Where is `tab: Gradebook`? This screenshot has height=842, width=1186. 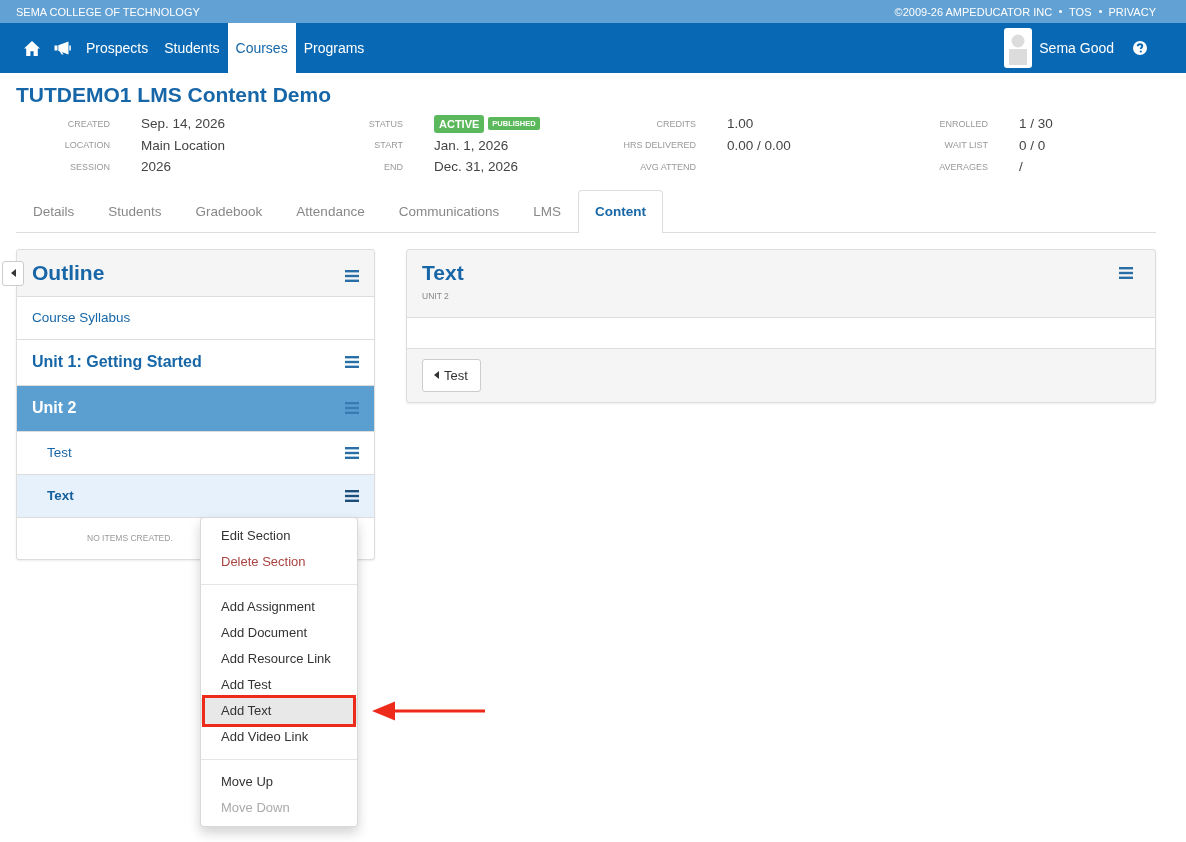
tab: Gradebook is located at coordinates (229, 210).